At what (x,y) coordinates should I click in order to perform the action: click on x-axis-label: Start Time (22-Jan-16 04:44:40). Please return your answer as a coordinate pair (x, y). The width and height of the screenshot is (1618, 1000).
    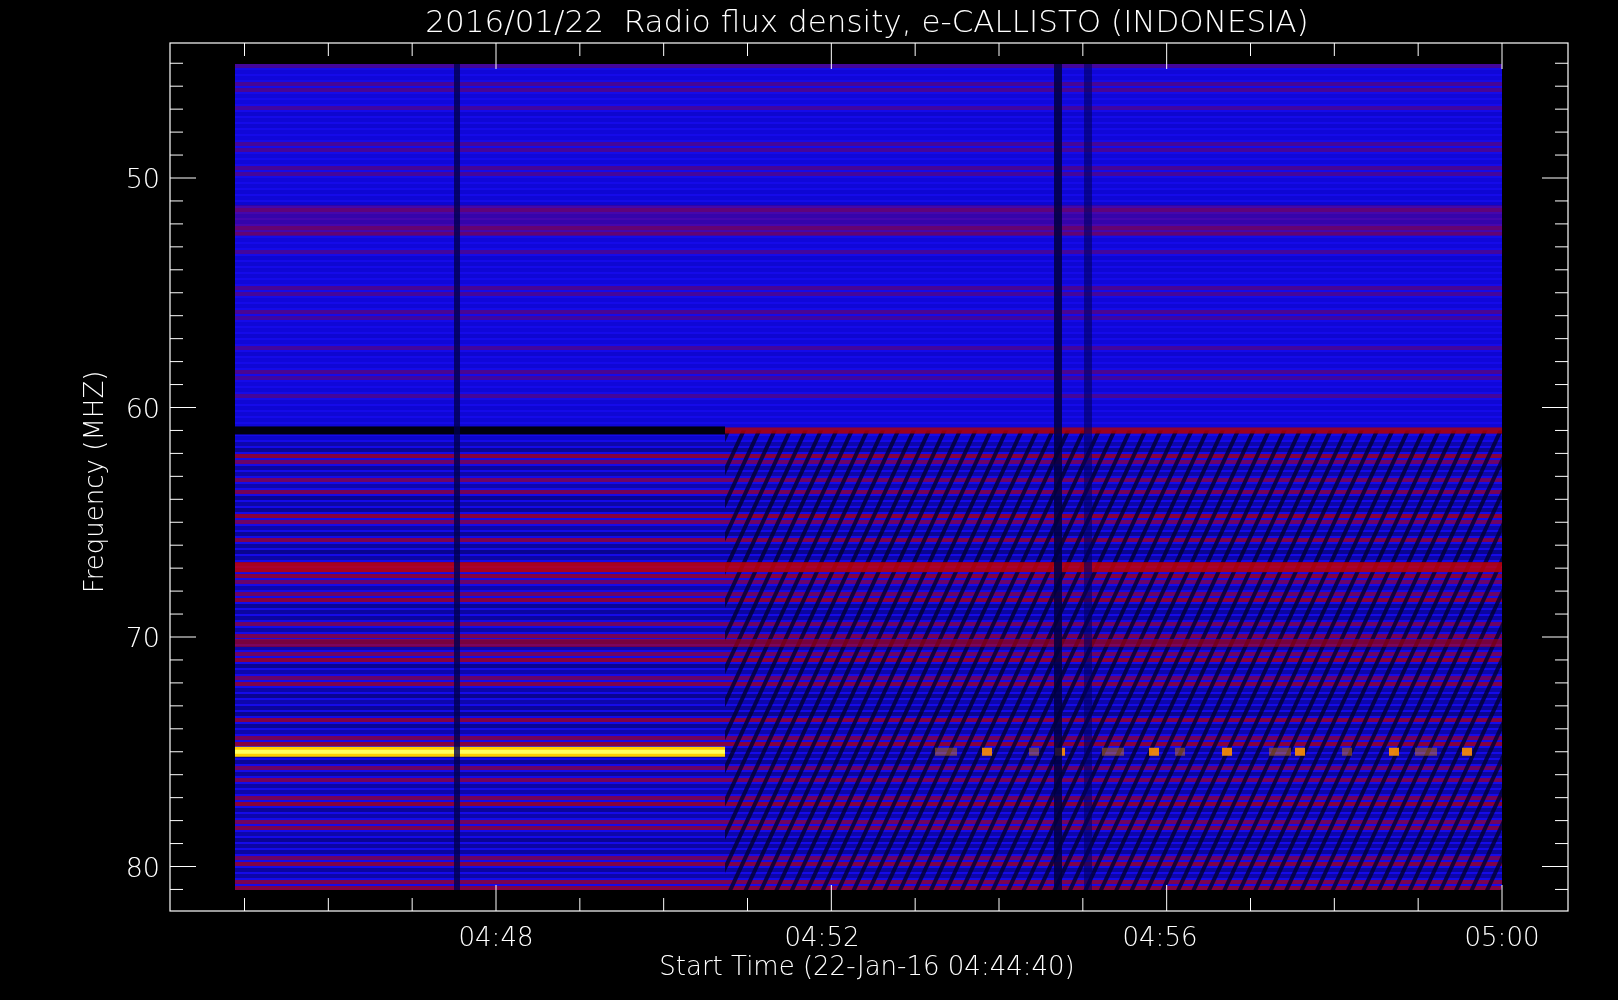
    Looking at the image, I should click on (867, 966).